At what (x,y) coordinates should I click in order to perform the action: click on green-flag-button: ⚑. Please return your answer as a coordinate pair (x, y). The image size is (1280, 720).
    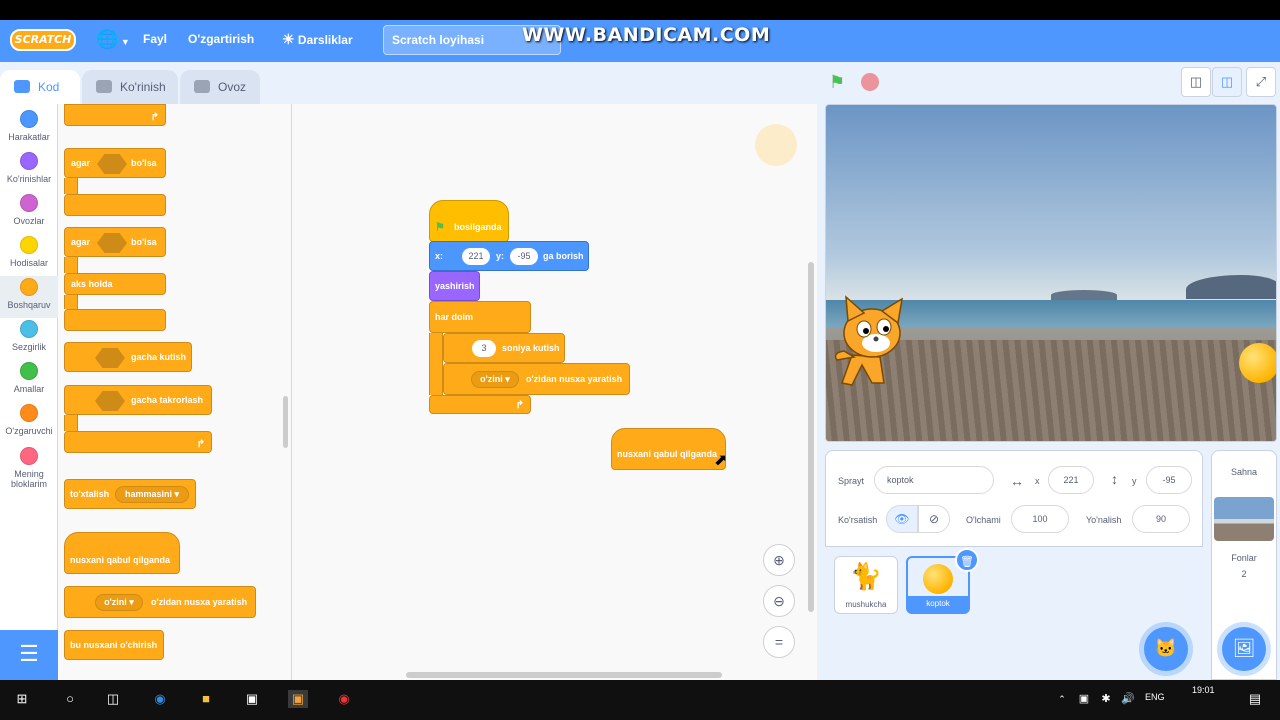
    Looking at the image, I should click on (837, 82).